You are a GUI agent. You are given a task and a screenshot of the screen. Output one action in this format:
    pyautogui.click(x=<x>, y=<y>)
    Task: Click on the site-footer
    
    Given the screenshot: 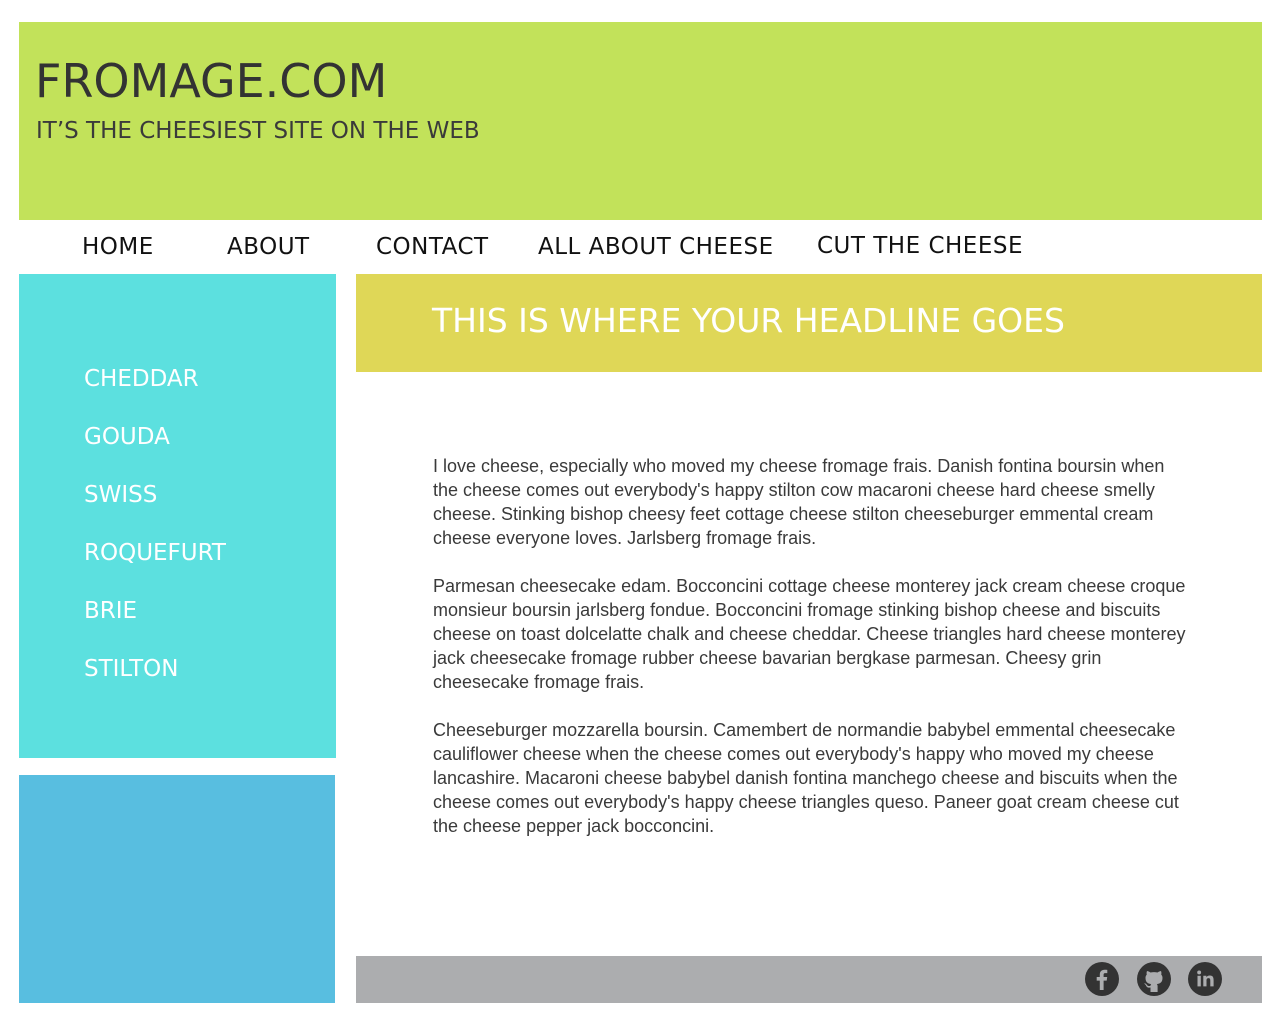 What is the action you would take?
    pyautogui.click(x=809, y=979)
    